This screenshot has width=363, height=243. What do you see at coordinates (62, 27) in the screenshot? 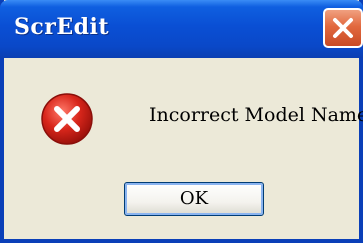
I see `window-title: ScrEdit` at bounding box center [62, 27].